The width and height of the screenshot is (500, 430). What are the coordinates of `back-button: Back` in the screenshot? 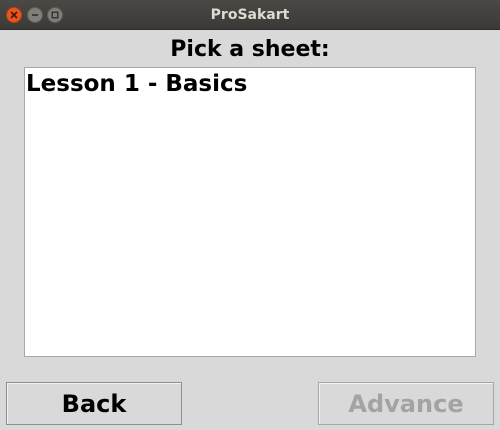 It's located at (94, 403).